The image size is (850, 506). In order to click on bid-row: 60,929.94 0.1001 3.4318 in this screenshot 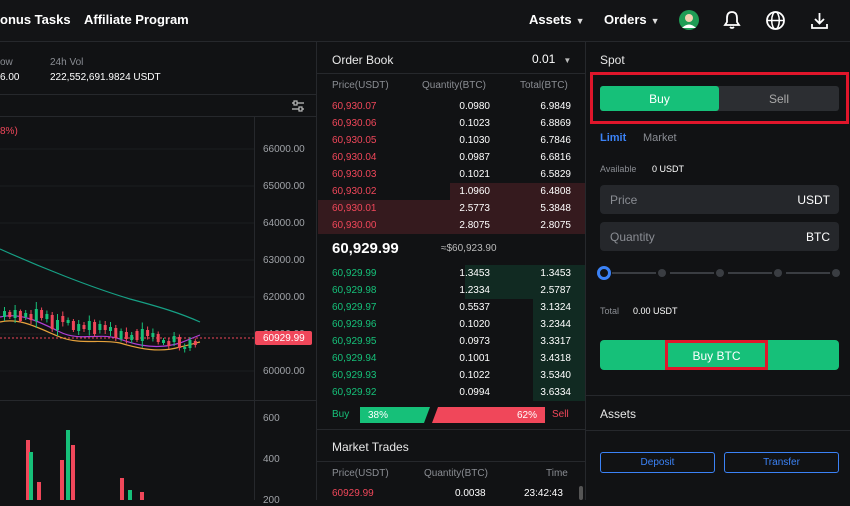, I will do `click(451, 358)`.